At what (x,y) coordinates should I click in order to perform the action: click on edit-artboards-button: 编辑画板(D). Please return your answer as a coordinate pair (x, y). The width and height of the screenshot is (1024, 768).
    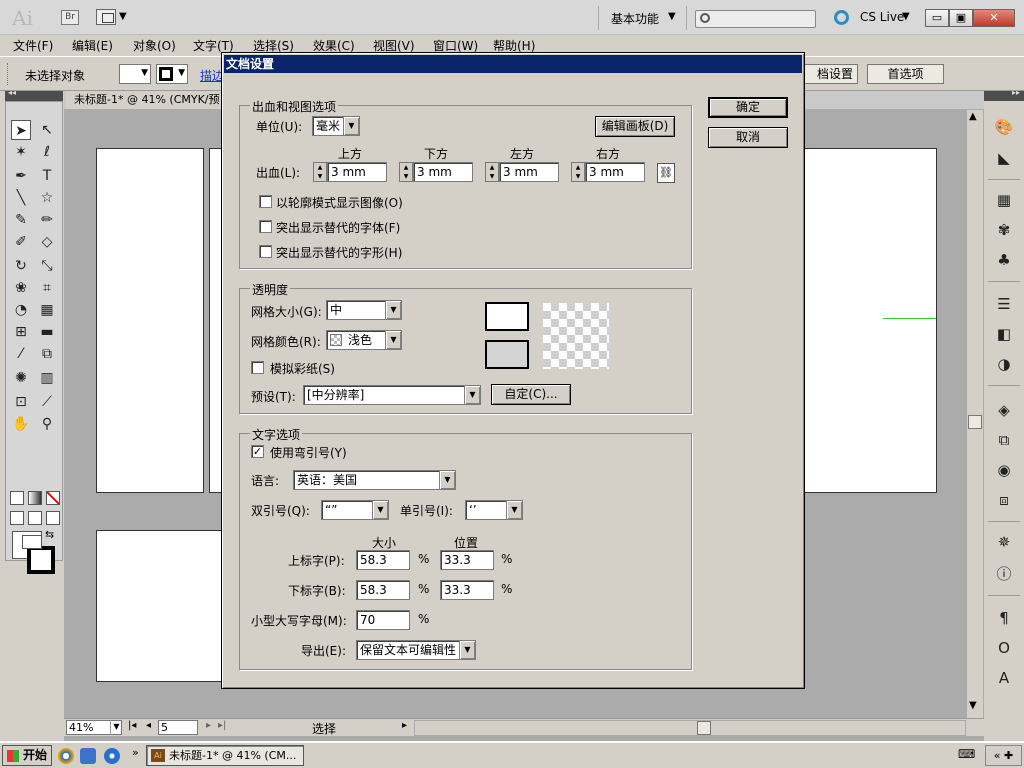
    Looking at the image, I should click on (635, 126).